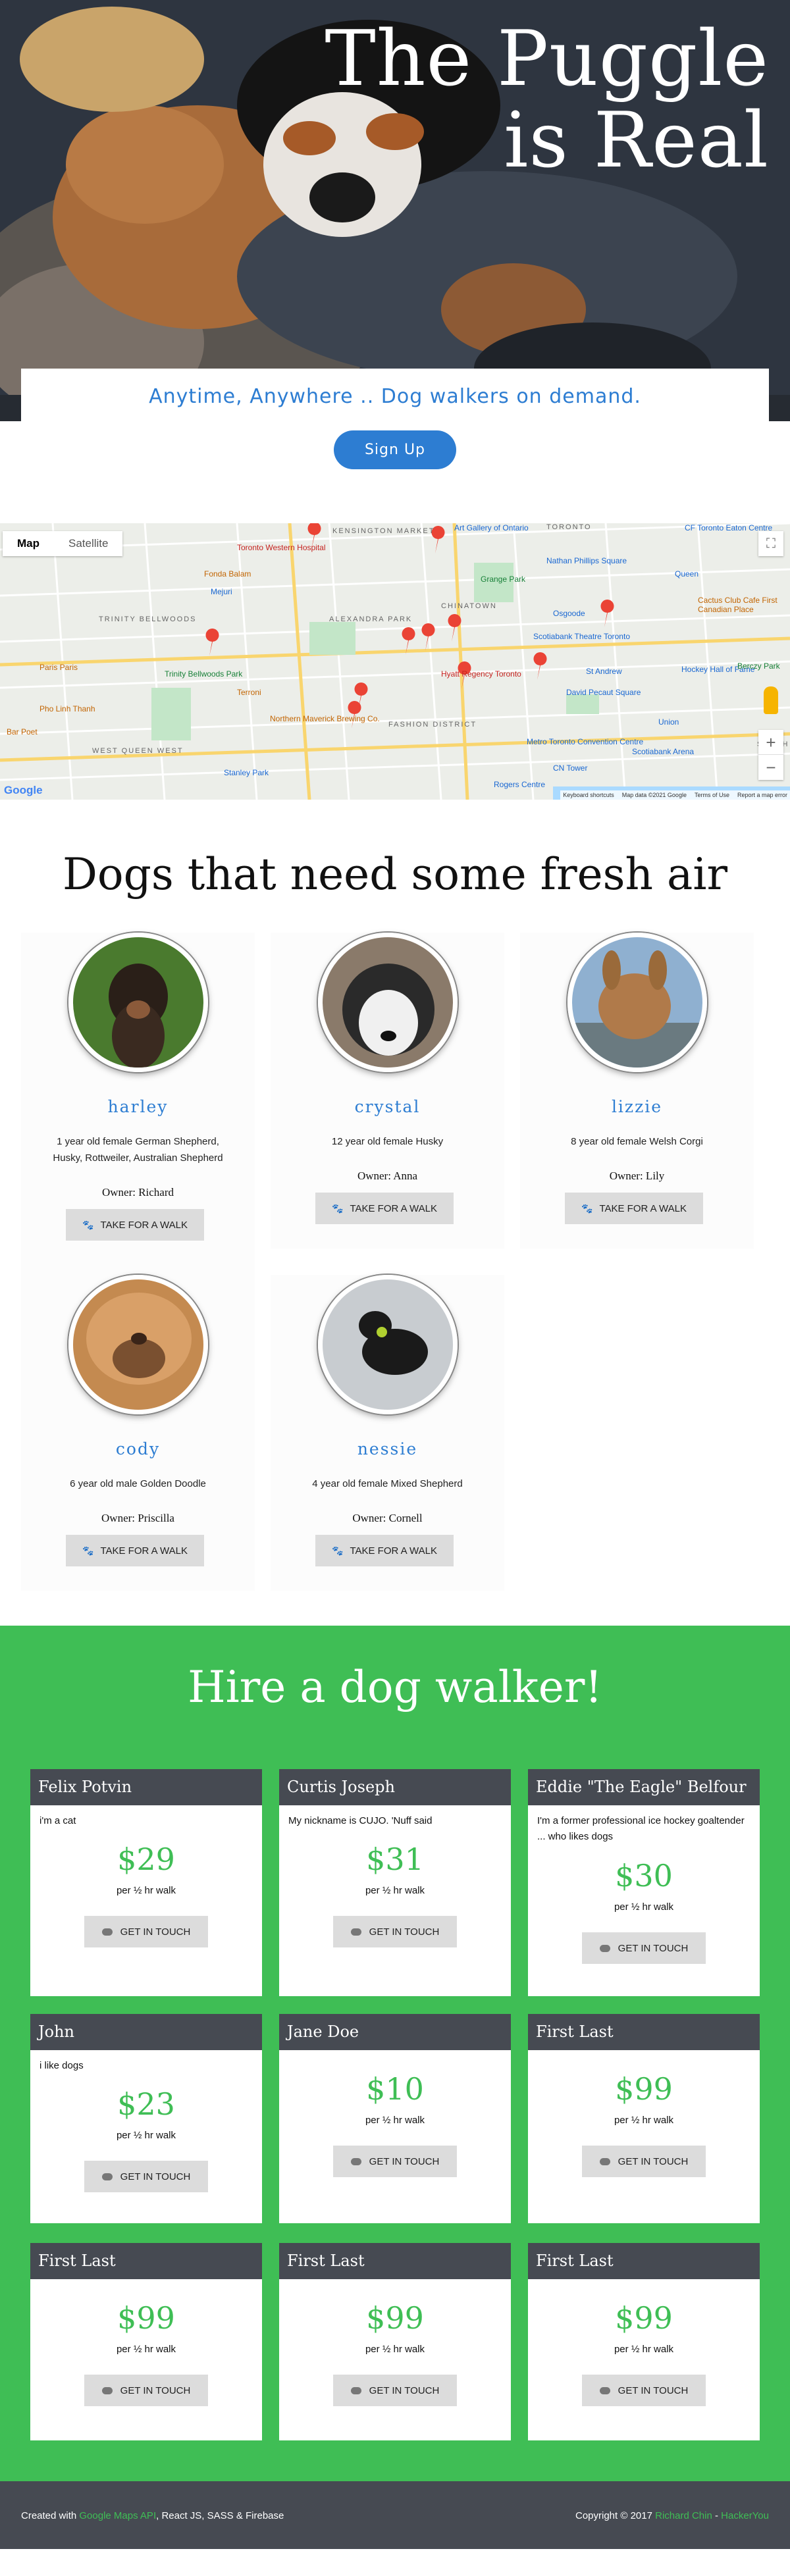 The height and width of the screenshot is (2576, 790). Describe the element at coordinates (603, 692) in the screenshot. I see `map-poi-label: David Pecaut Square` at that location.